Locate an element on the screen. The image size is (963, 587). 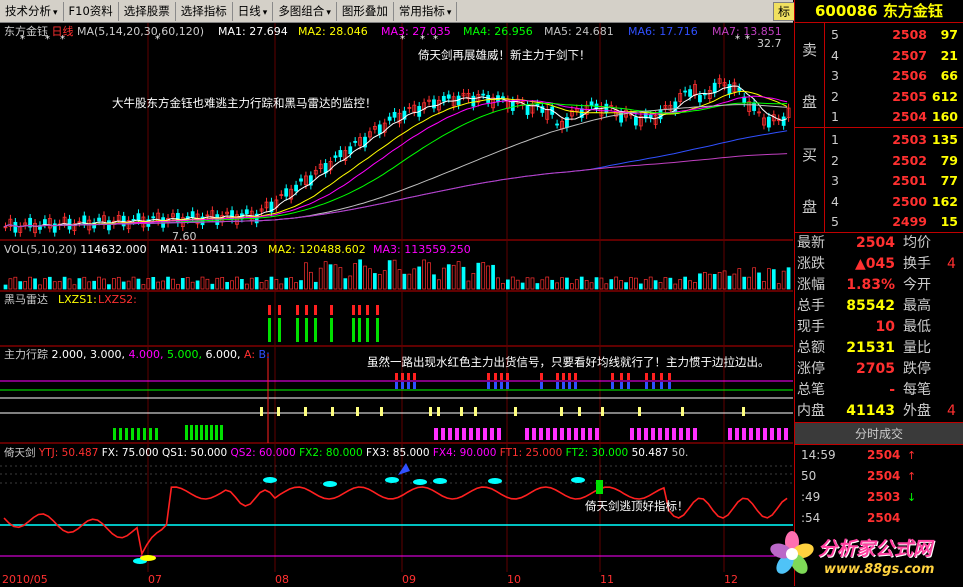
yitian-qs1: QS1: 50.000 is located at coordinates (194, 453).